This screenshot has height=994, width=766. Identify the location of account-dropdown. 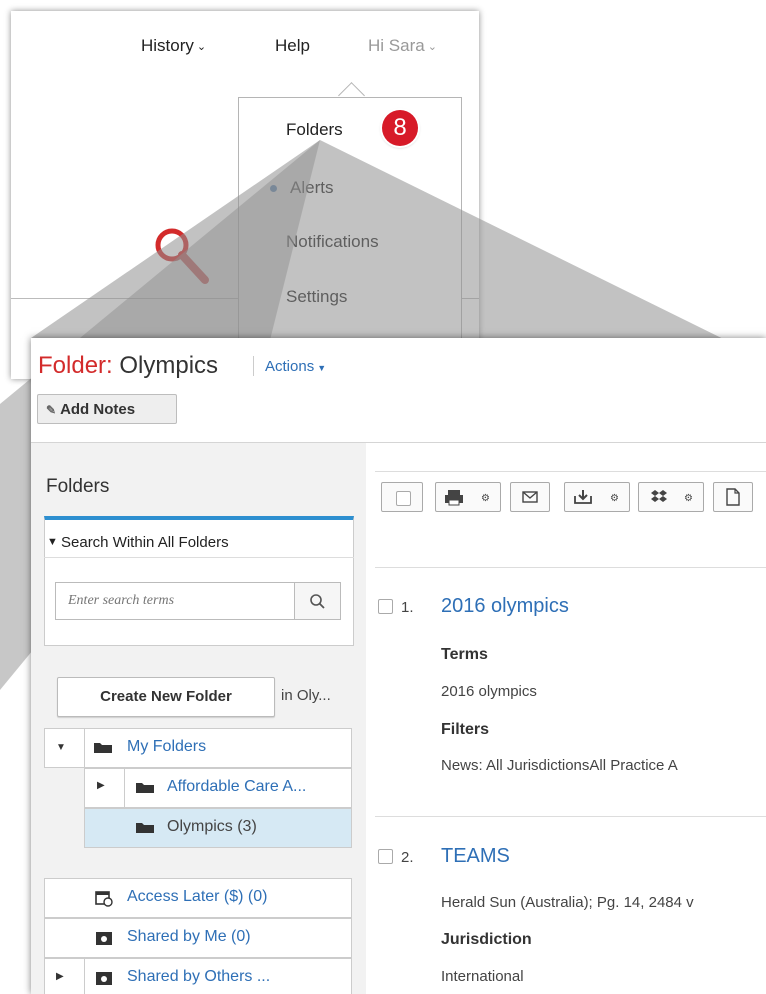
(350, 228).